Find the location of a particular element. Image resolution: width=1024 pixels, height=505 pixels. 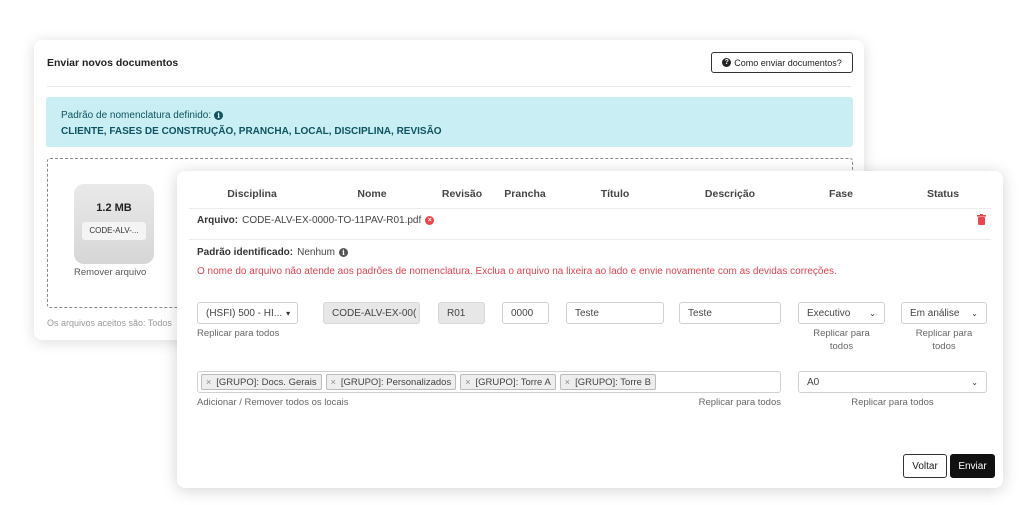

panel-title: Enviar novos documentos is located at coordinates (113, 63).